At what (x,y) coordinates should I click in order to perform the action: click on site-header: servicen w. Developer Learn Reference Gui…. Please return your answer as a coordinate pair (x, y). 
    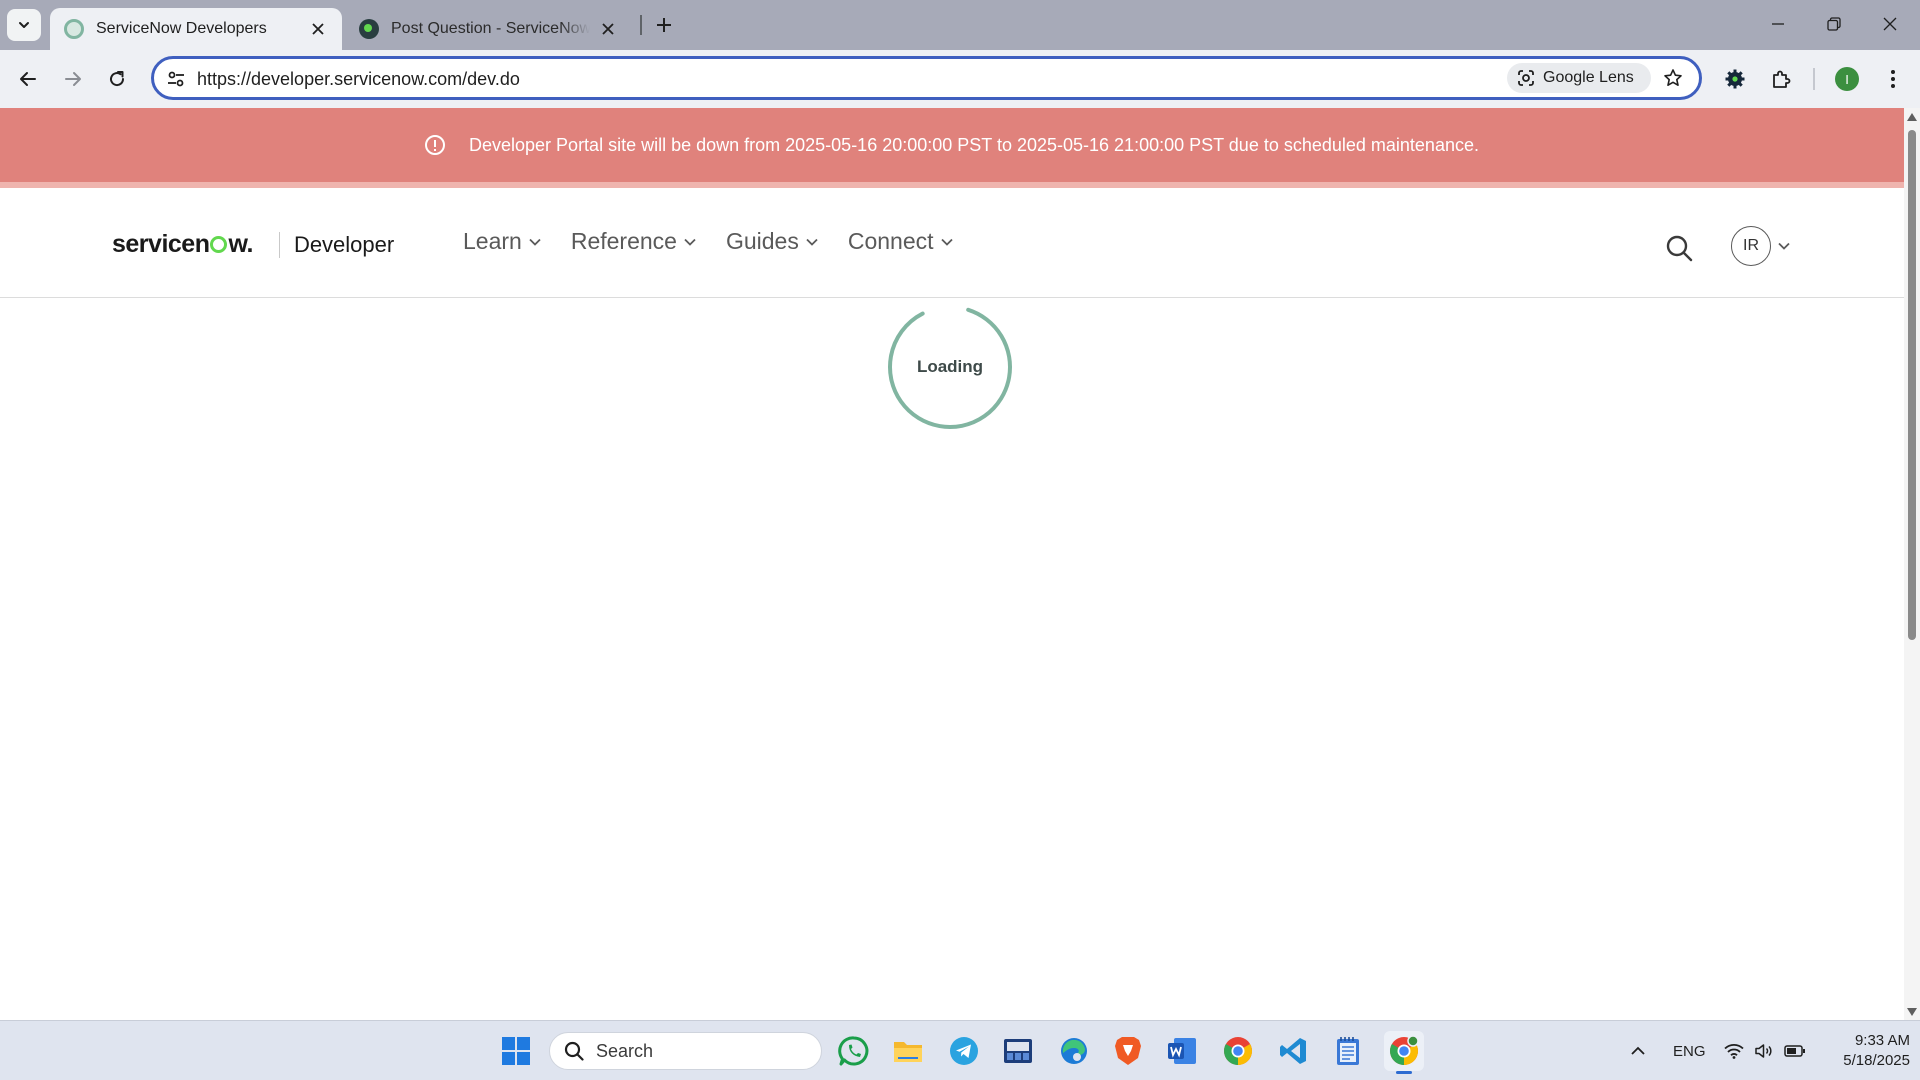
    Looking at the image, I should click on (952, 246).